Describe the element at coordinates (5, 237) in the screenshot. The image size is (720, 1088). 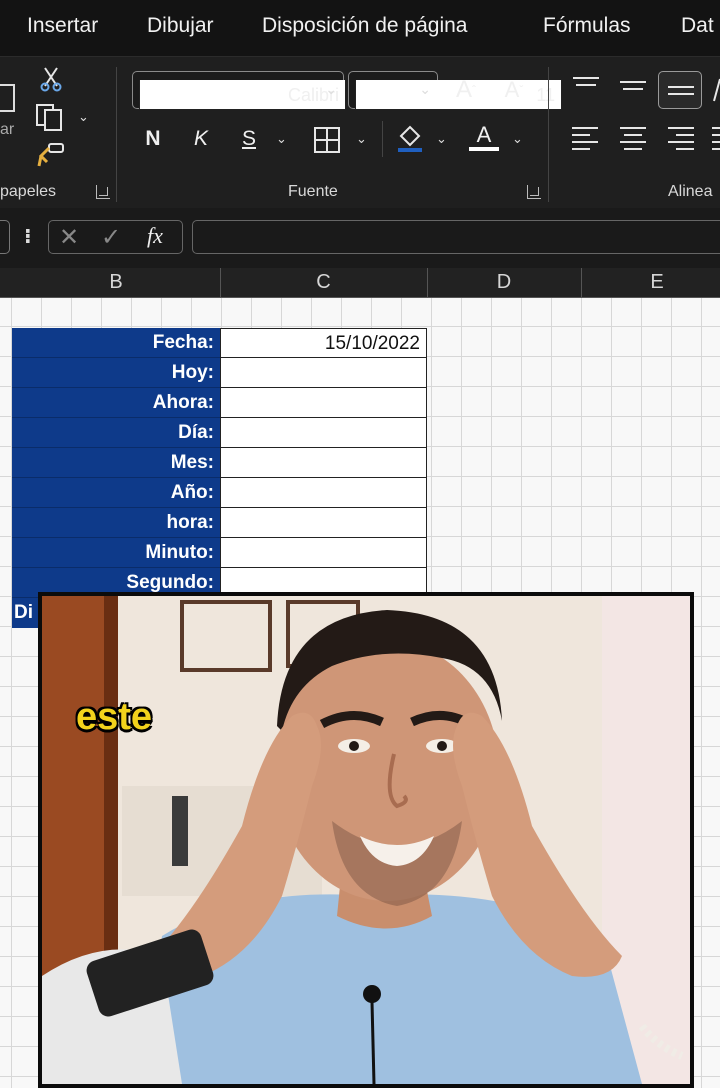
I see `name-box` at that location.